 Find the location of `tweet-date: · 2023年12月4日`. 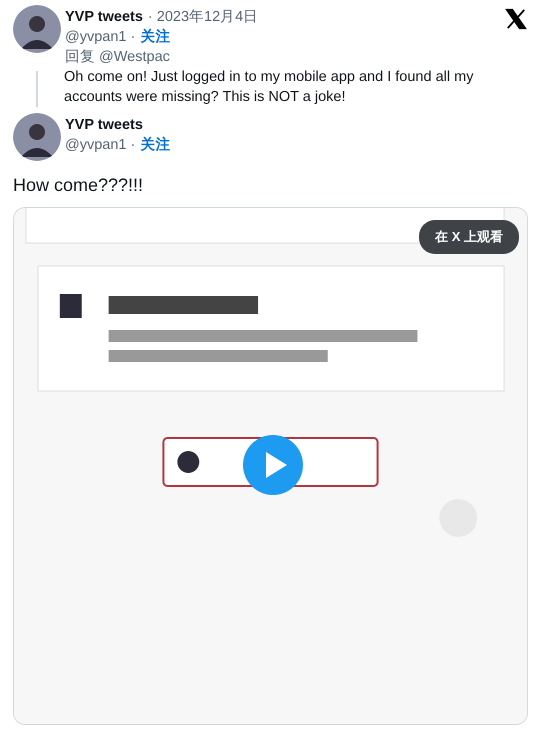

tweet-date: · 2023年12月4日 is located at coordinates (203, 17).